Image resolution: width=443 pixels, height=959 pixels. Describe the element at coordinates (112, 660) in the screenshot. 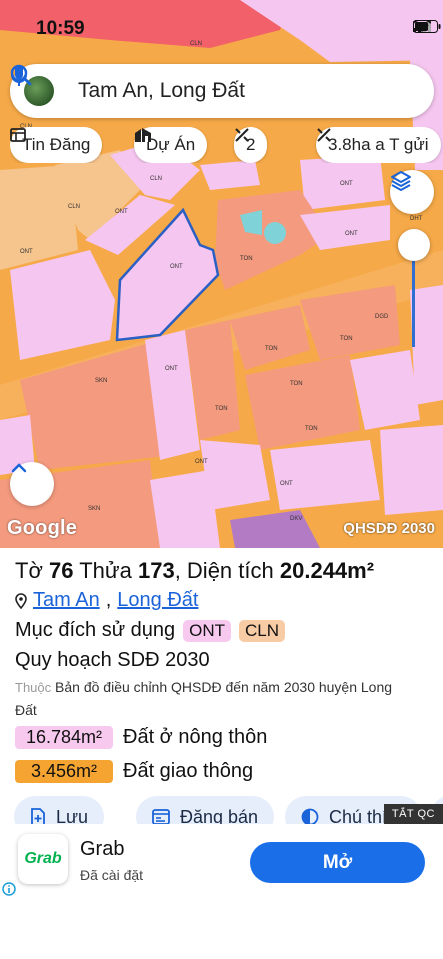

I see `plan-title: Quy hoạch SDĐ 2030` at that location.